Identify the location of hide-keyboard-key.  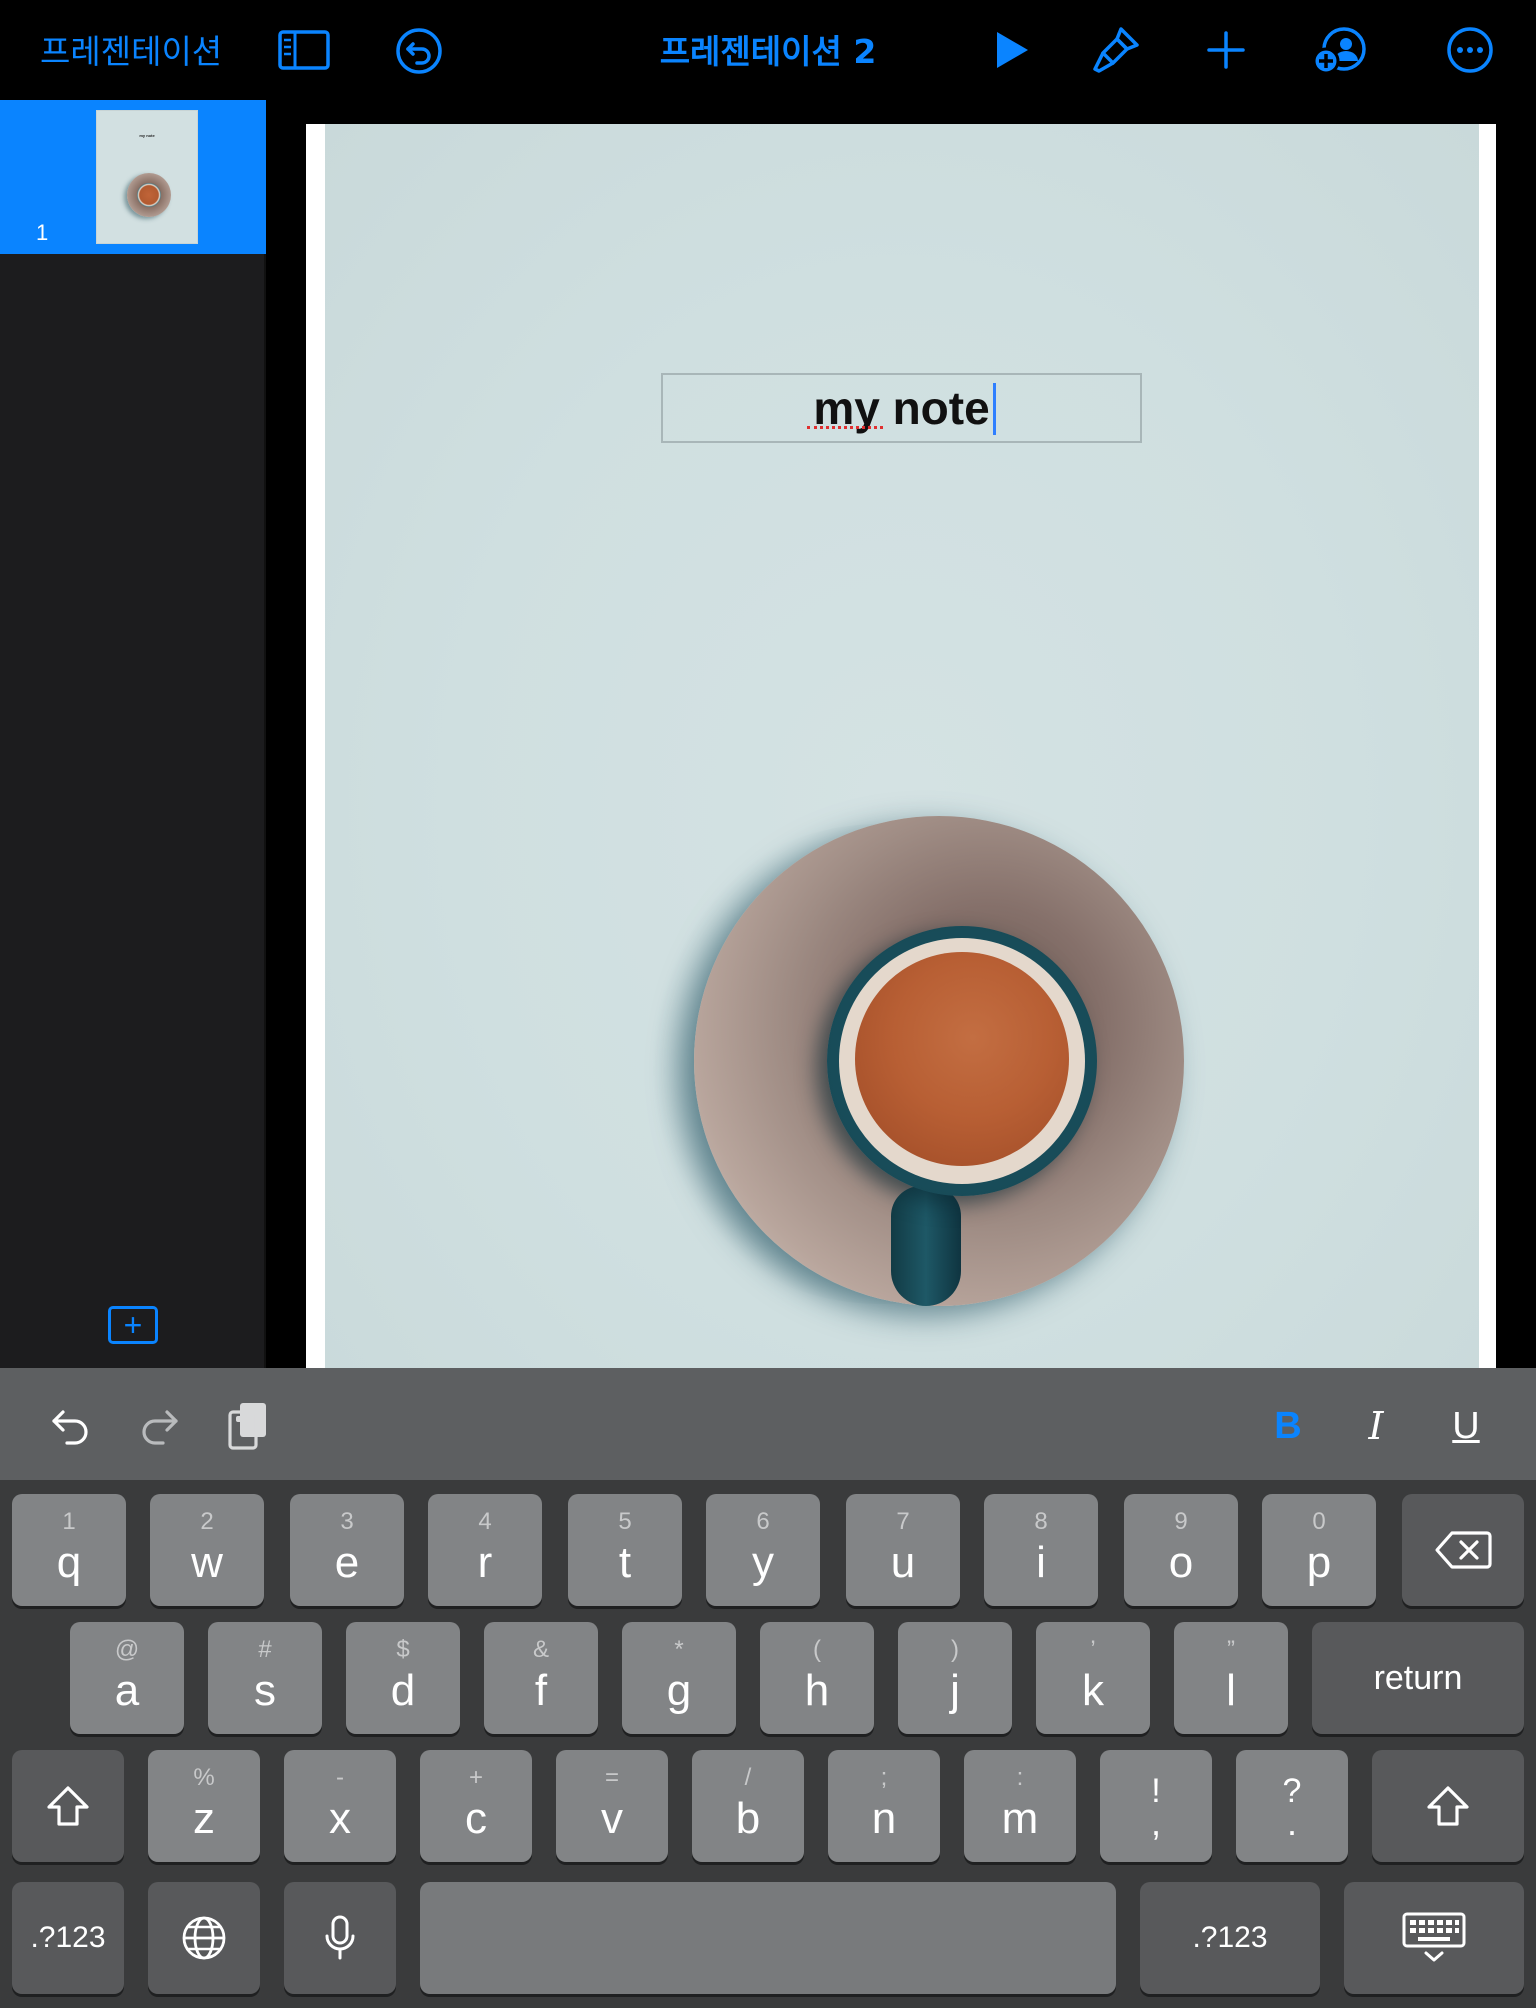
(1434, 1938).